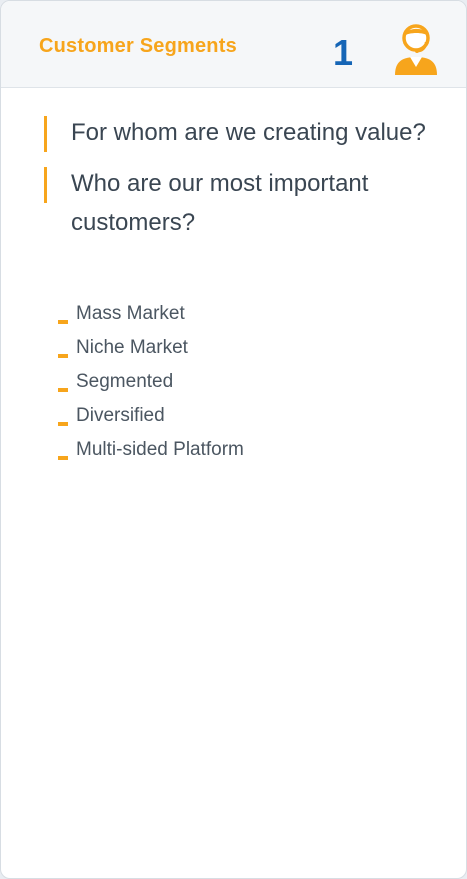  I want to click on list-item-label: Segmented, so click(125, 381).